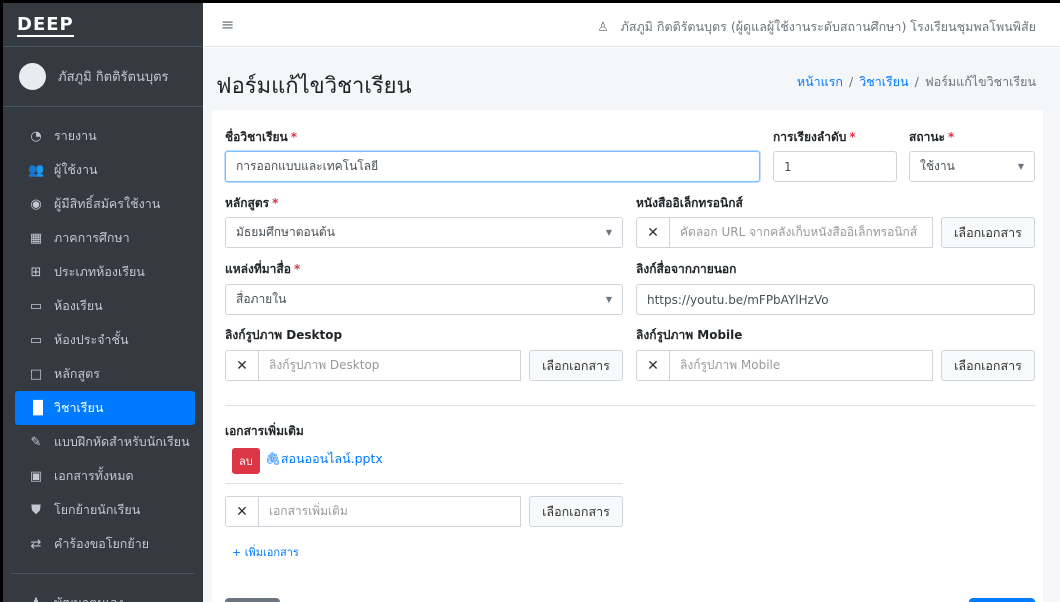 This screenshot has width=1060, height=602. What do you see at coordinates (105, 408) in the screenshot?
I see `sidebar-item-8: ▐▌ วิชาเรียน` at bounding box center [105, 408].